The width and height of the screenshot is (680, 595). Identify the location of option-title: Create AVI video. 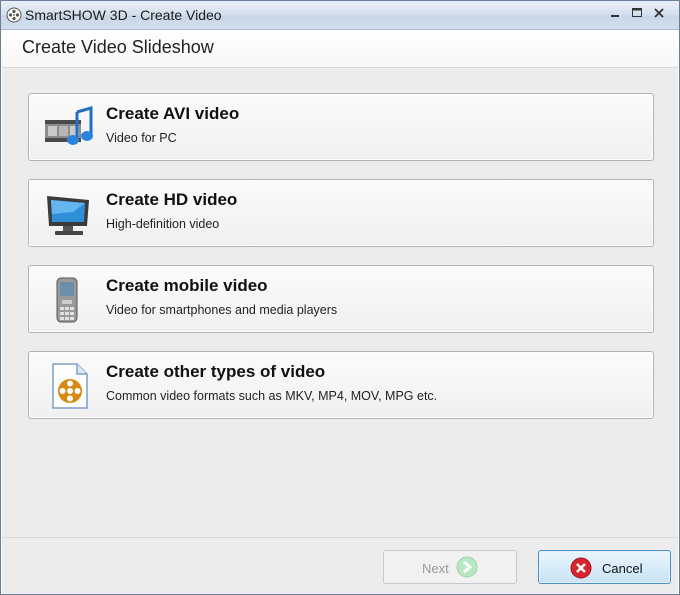
(173, 113).